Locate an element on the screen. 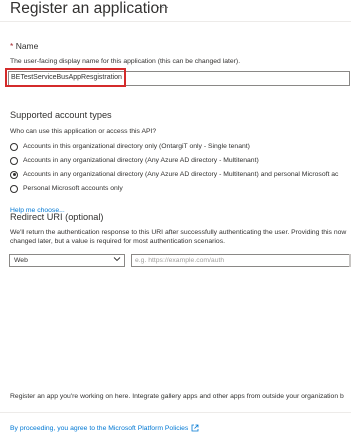 The width and height of the screenshot is (351, 441). name-label: * Name is located at coordinates (24, 46).